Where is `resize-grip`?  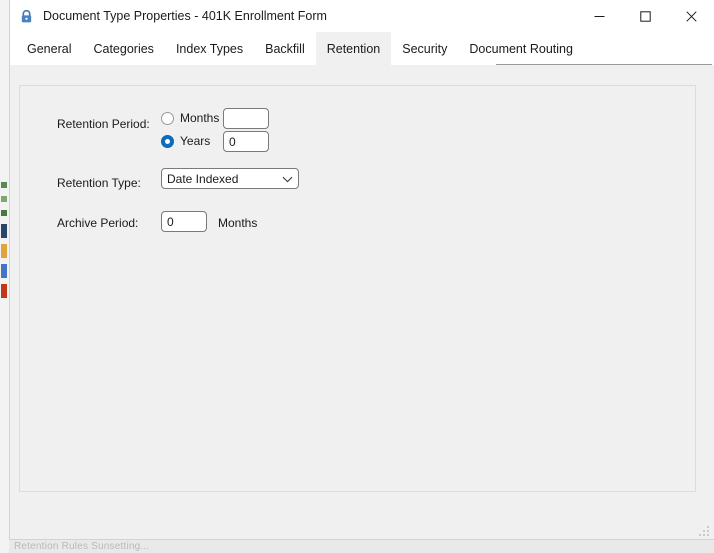
resize-grip is located at coordinates (705, 532).